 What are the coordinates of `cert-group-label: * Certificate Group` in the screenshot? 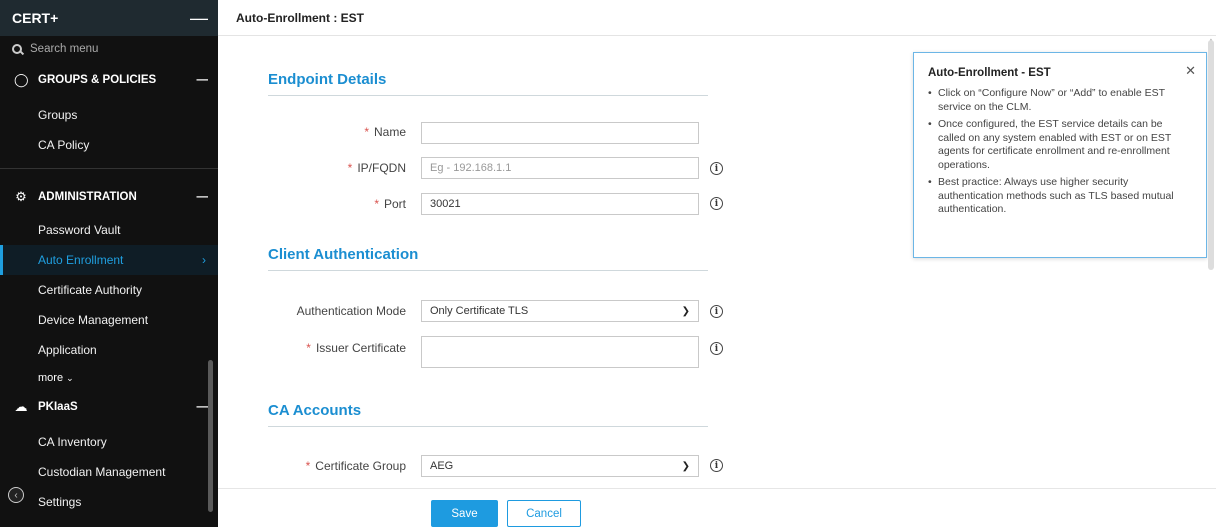 It's located at (355, 466).